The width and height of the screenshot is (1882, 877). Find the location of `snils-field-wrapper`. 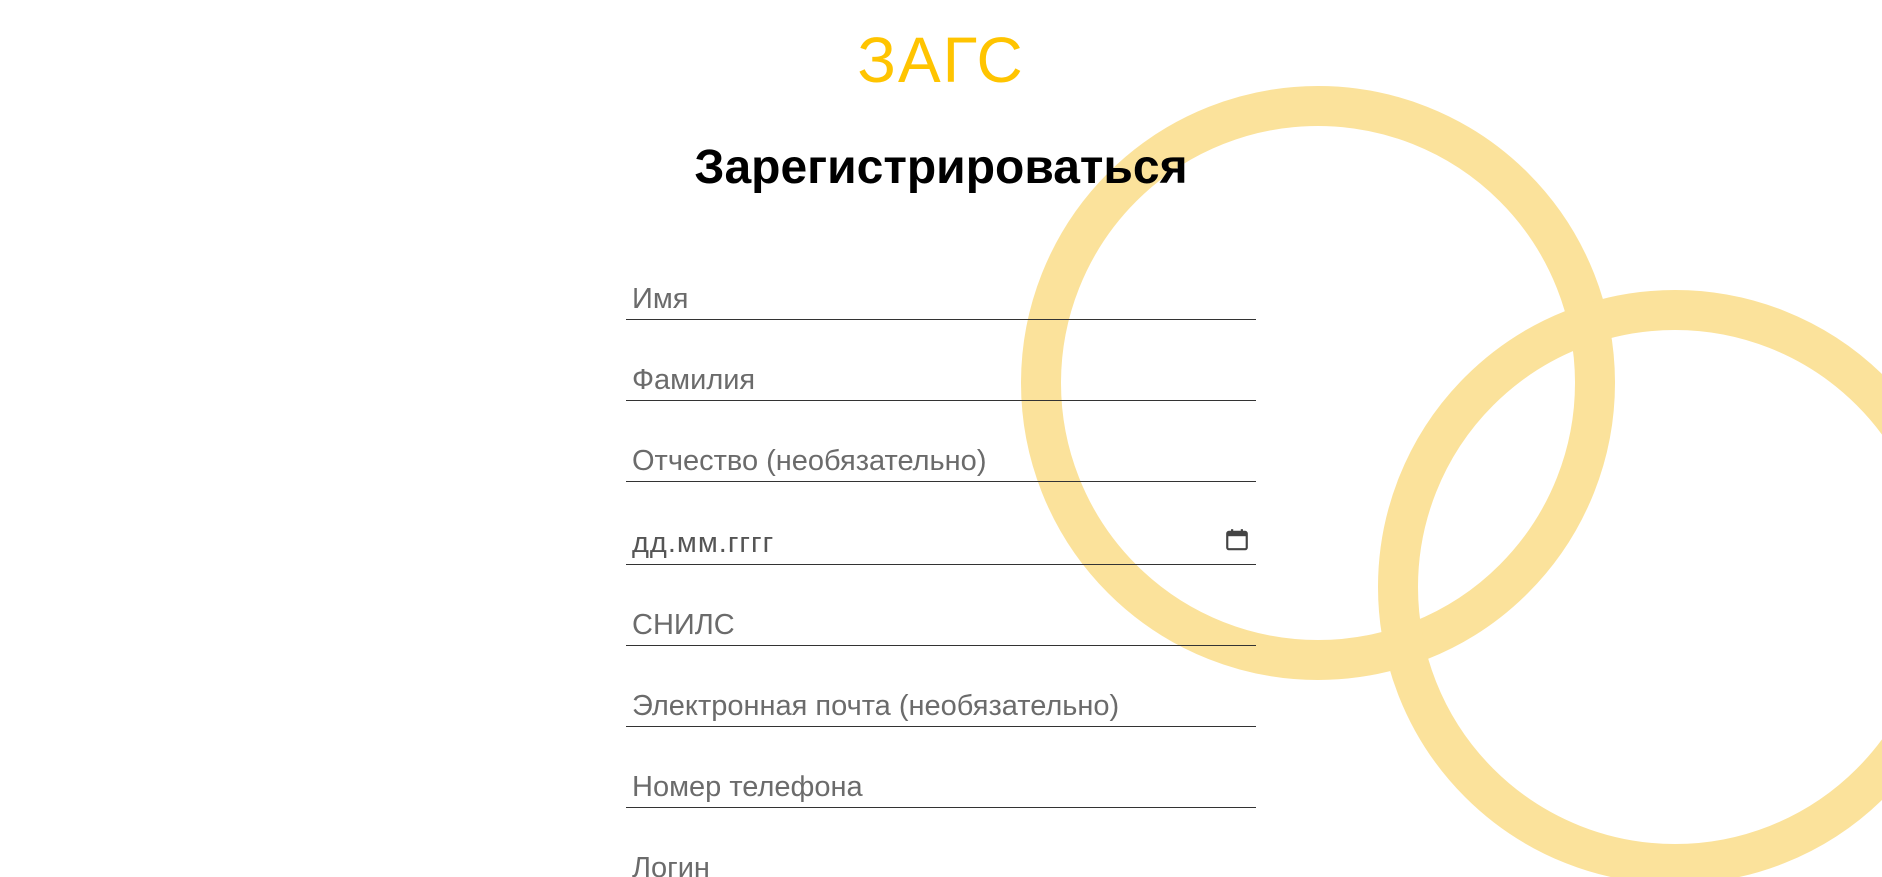

snils-field-wrapper is located at coordinates (941, 621).